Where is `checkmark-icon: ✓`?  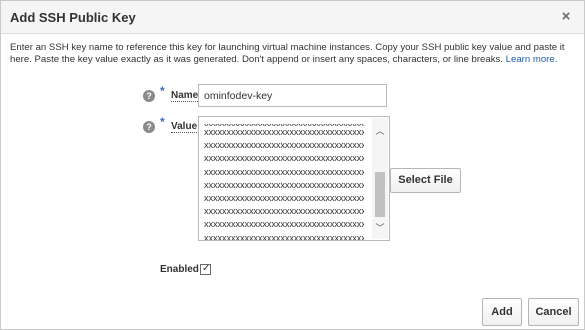 checkmark-icon: ✓ is located at coordinates (206, 268).